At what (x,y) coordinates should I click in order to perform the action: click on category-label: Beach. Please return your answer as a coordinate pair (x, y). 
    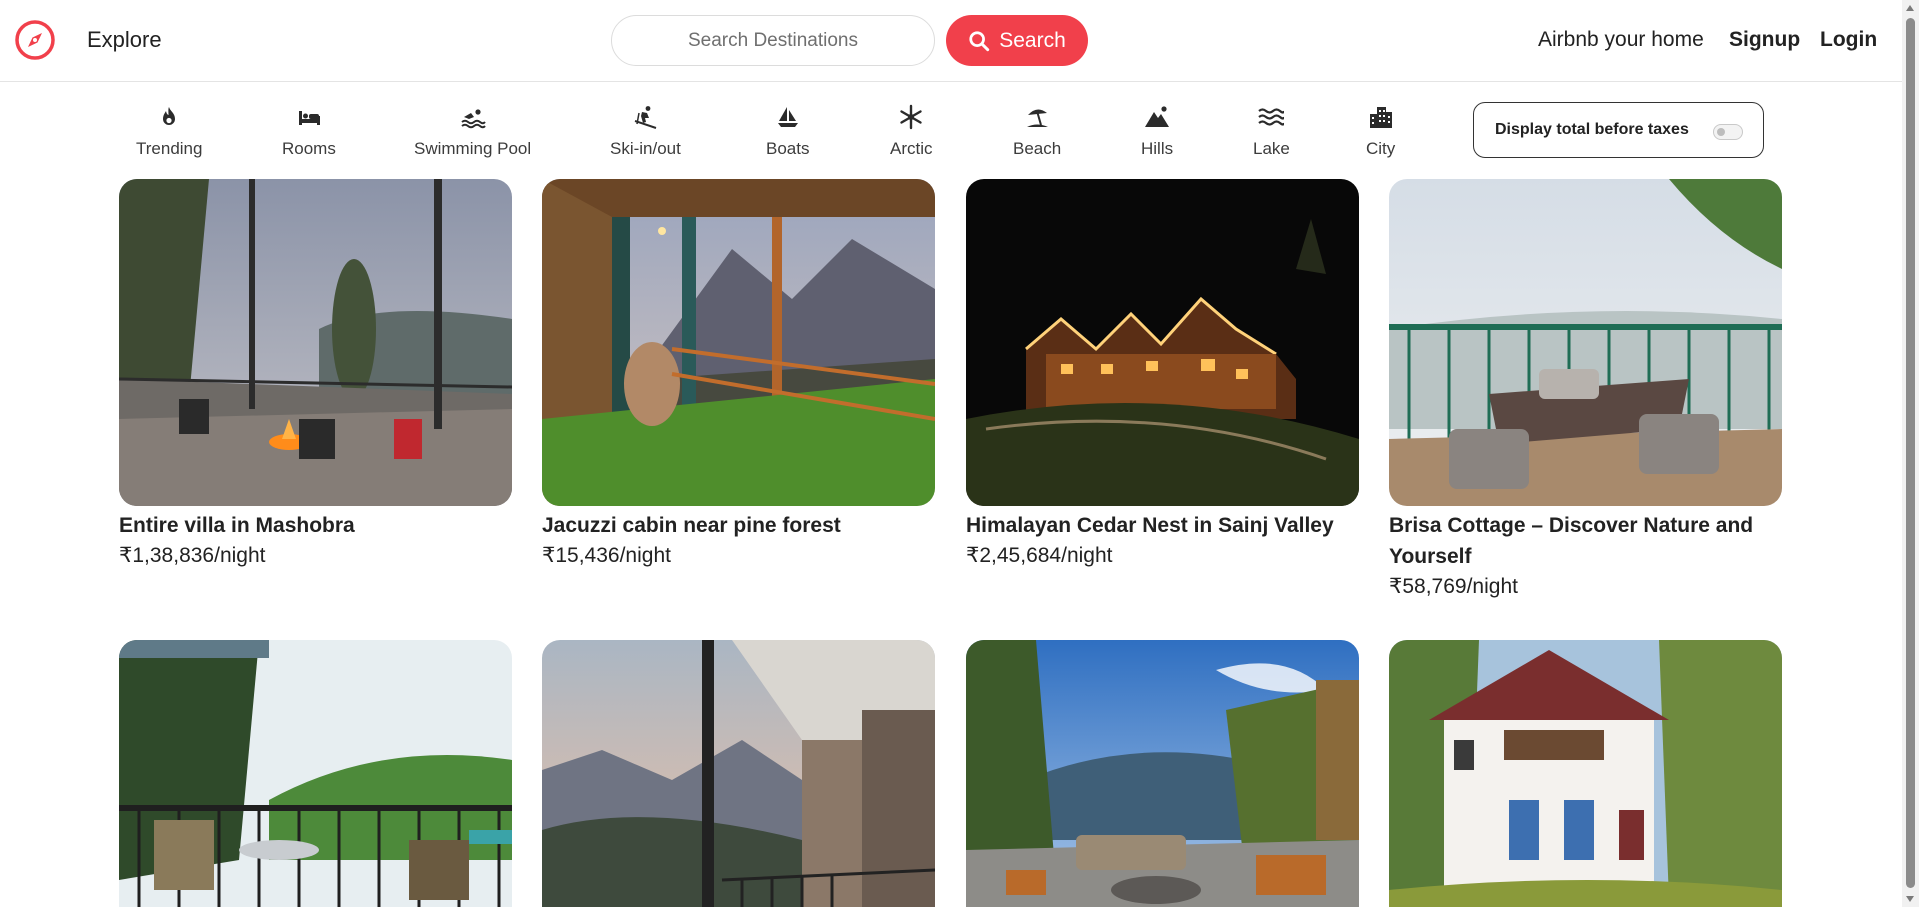
    Looking at the image, I should click on (1037, 148).